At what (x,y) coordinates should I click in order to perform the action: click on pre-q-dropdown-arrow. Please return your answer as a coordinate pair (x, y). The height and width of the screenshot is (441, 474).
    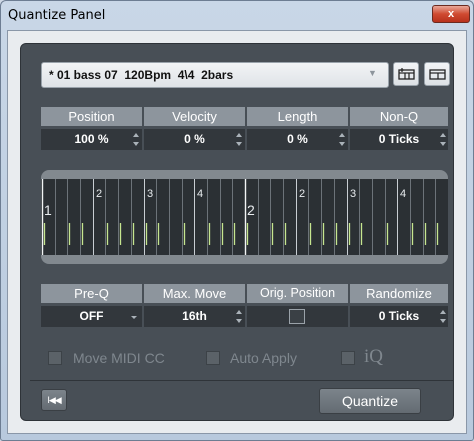
    Looking at the image, I should click on (134, 316).